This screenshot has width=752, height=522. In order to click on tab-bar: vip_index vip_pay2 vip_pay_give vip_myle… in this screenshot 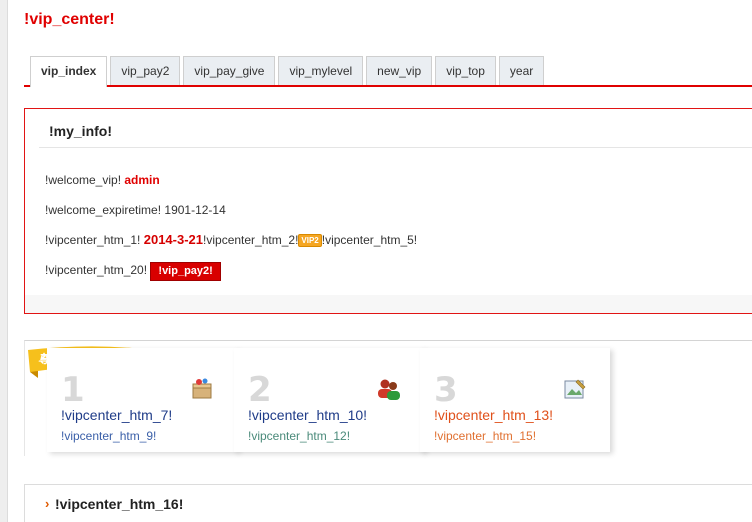, I will do `click(288, 71)`.